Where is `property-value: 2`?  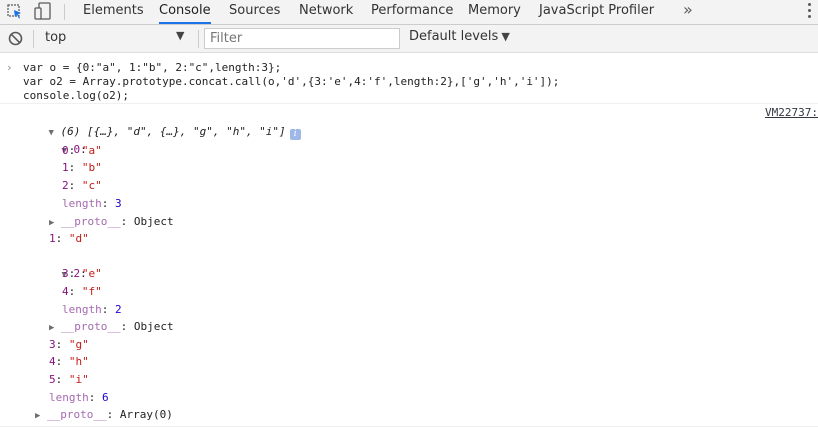
property-value: 2 is located at coordinates (118, 309).